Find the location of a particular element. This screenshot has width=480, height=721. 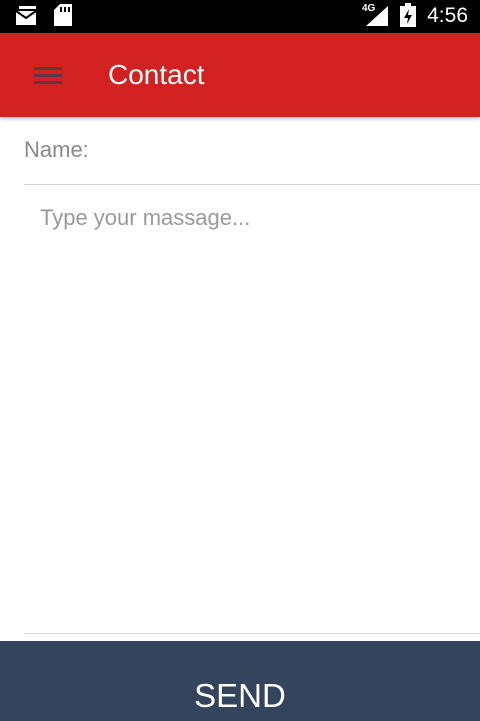

name-label: Name: is located at coordinates (56, 149).